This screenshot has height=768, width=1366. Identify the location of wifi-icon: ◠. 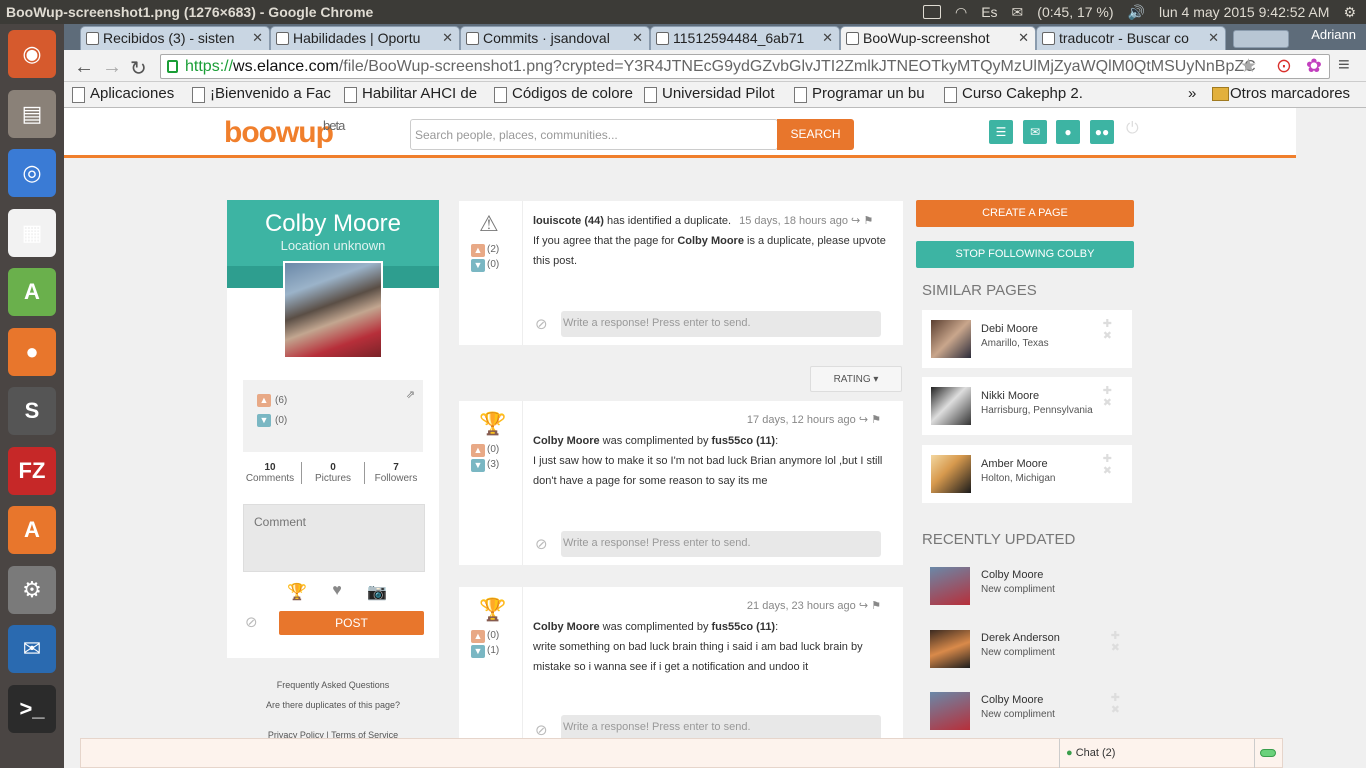
(961, 12).